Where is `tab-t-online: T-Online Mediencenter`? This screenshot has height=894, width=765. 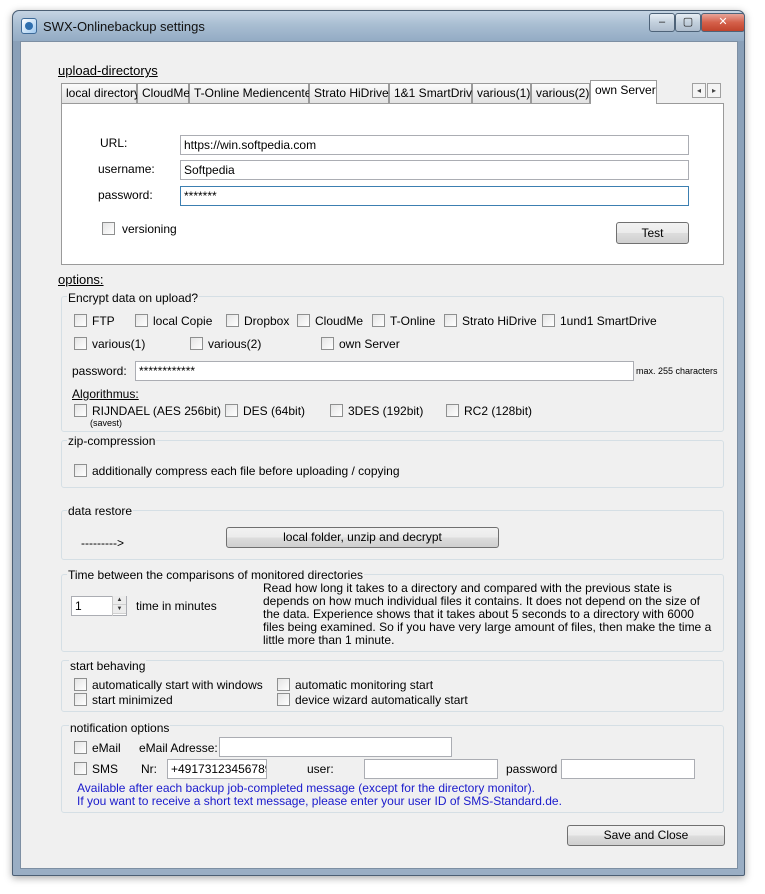 tab-t-online: T-Online Mediencenter is located at coordinates (252, 93).